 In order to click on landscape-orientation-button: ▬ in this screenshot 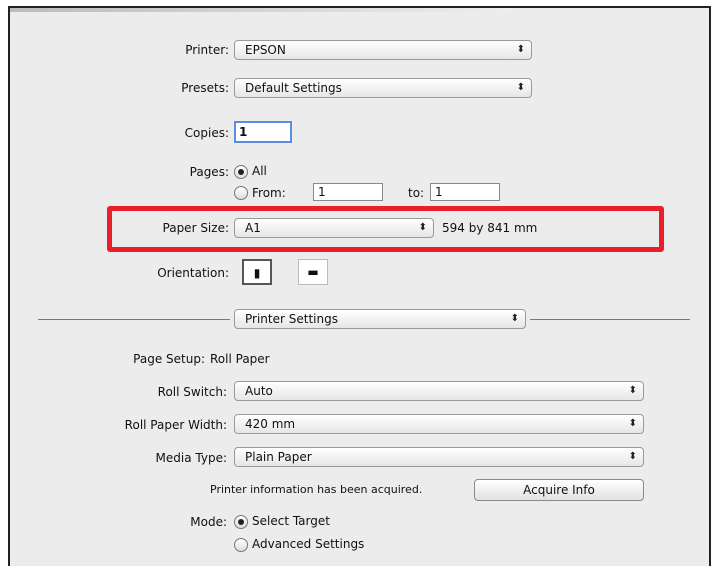, I will do `click(313, 272)`.